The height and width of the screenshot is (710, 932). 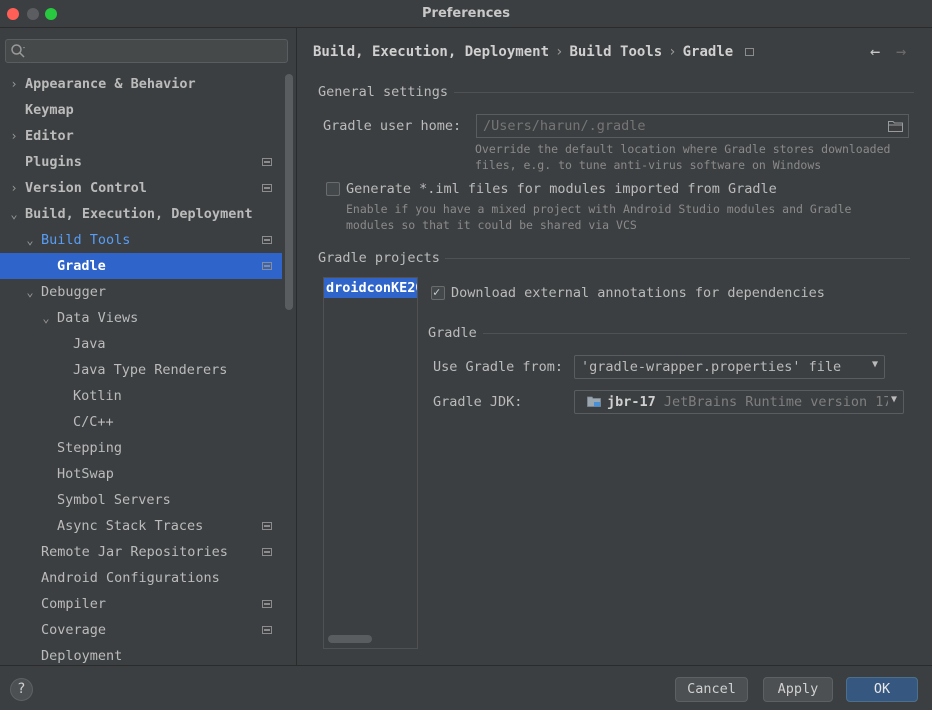 I want to click on tree-item-label: Build, Execution, Deployment, so click(x=139, y=214).